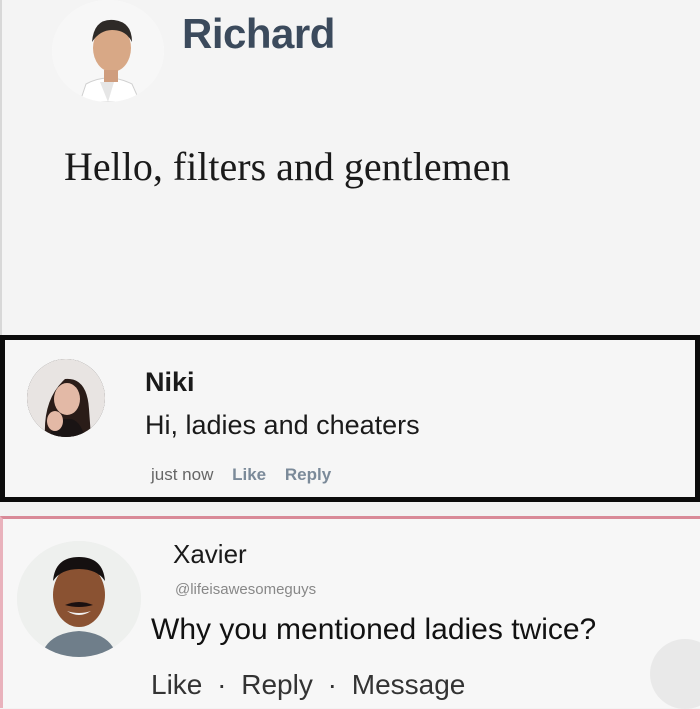 The height and width of the screenshot is (709, 700). Describe the element at coordinates (170, 382) in the screenshot. I see `comment-author-name: Niki` at that location.